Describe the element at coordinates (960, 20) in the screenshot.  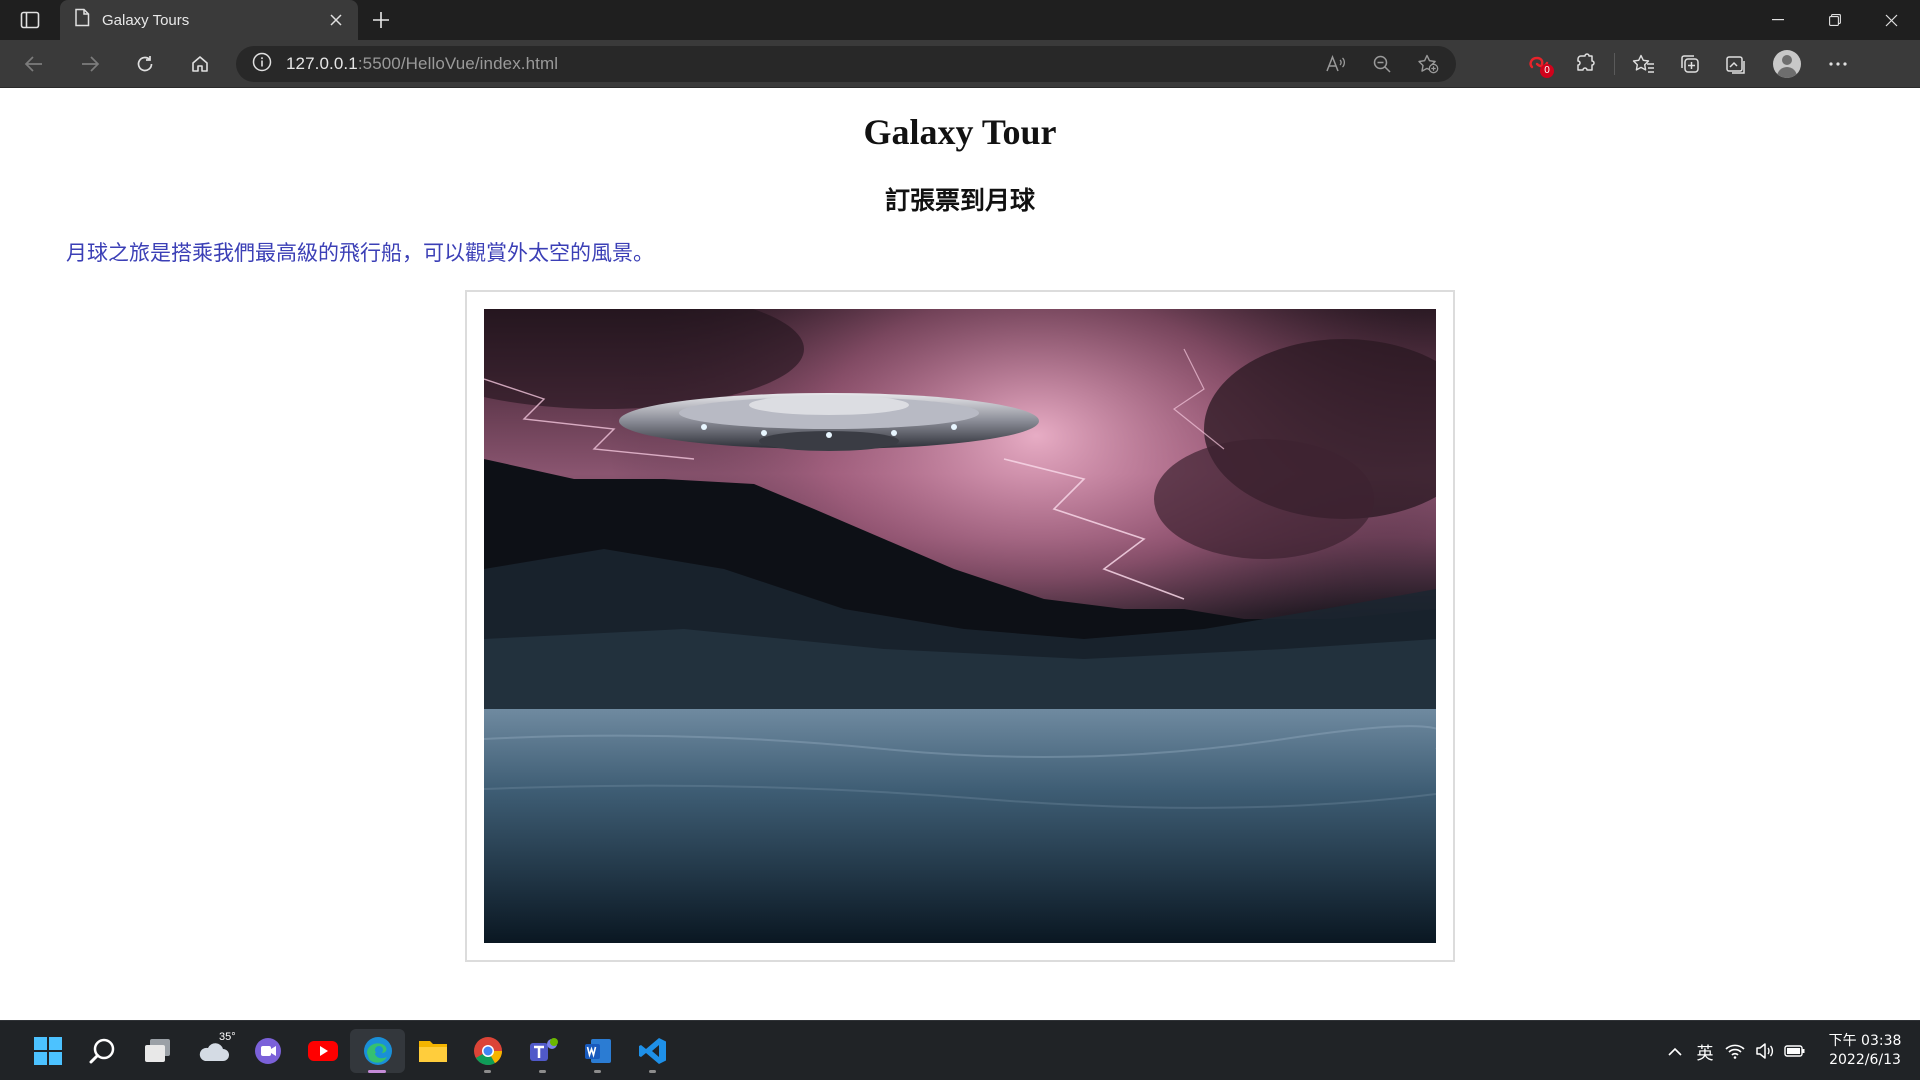
I see `browser-tab-bar: Galaxy Tours` at that location.